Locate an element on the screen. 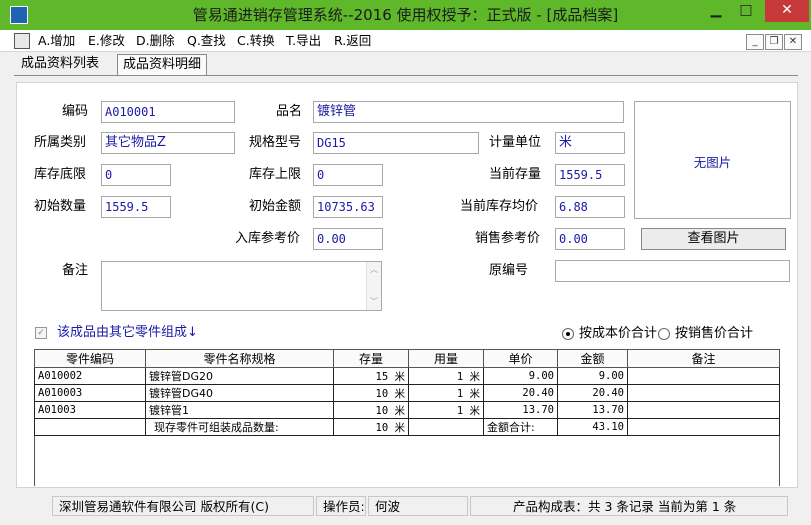 This screenshot has height=525, width=811. cell-stock: 15 米 is located at coordinates (371, 376).